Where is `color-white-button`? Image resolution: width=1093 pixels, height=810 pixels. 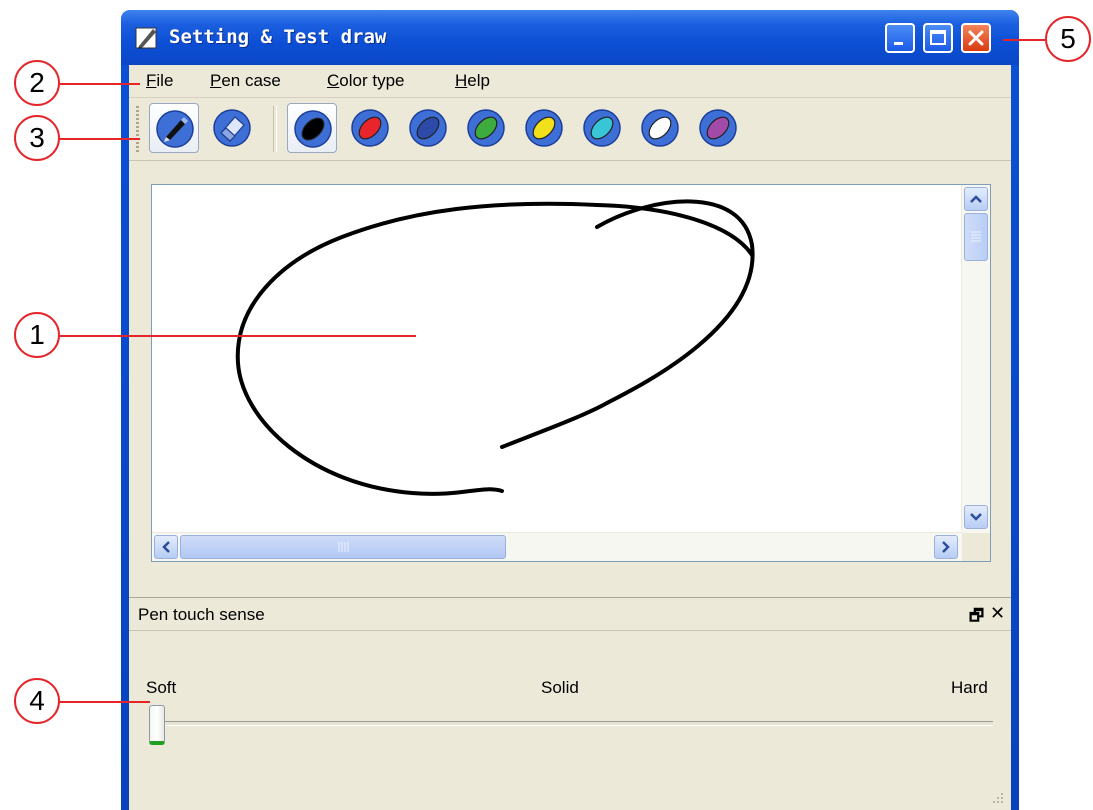 color-white-button is located at coordinates (660, 128).